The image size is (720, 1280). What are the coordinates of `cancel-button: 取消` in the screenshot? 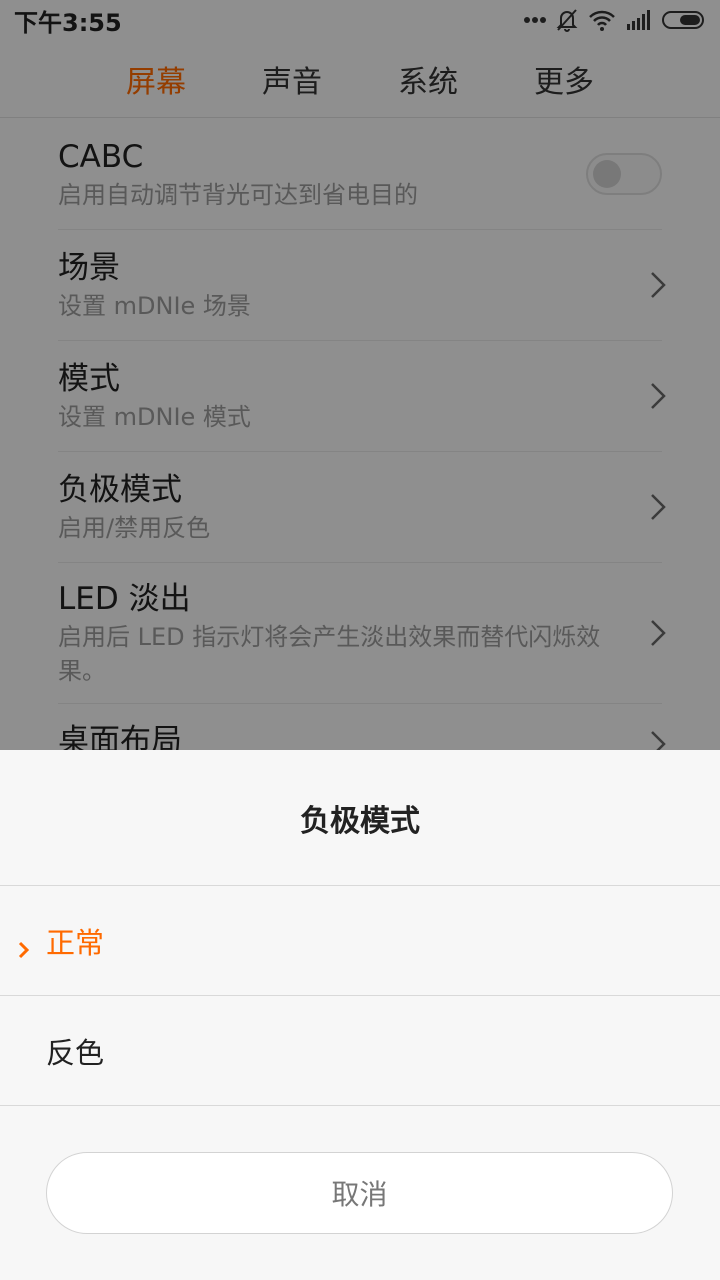 It's located at (359, 1193).